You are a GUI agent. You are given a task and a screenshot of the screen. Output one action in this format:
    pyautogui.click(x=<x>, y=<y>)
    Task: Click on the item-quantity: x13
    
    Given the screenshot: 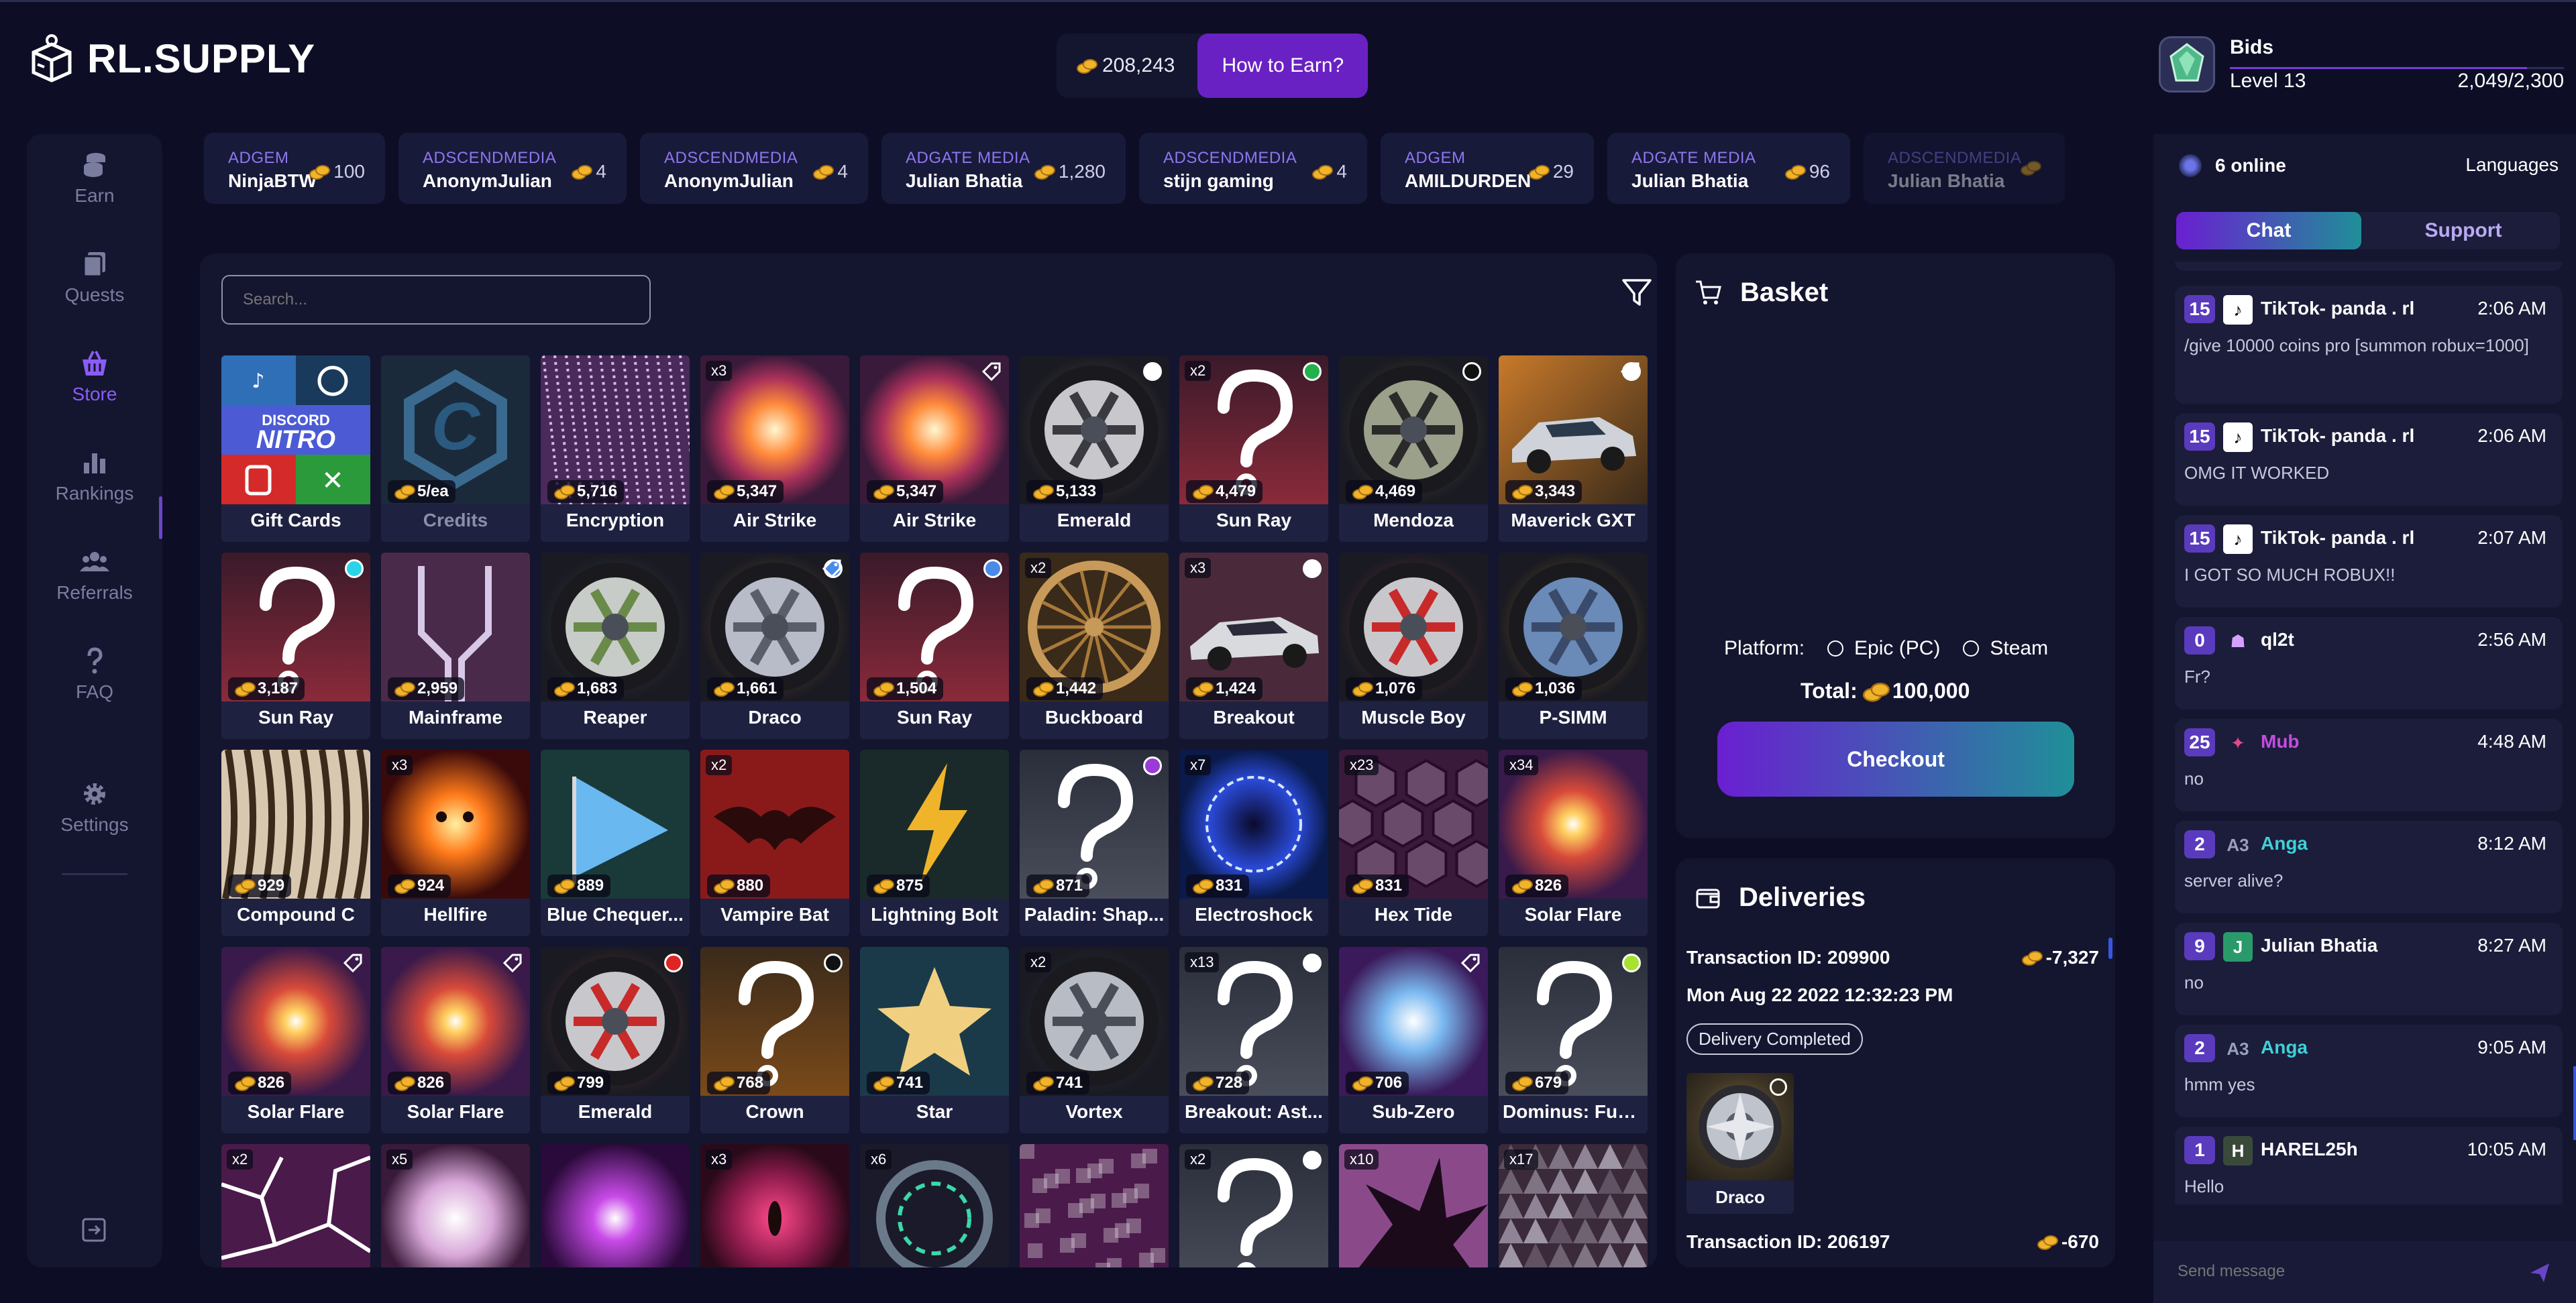 What is the action you would take?
    pyautogui.click(x=1202, y=962)
    